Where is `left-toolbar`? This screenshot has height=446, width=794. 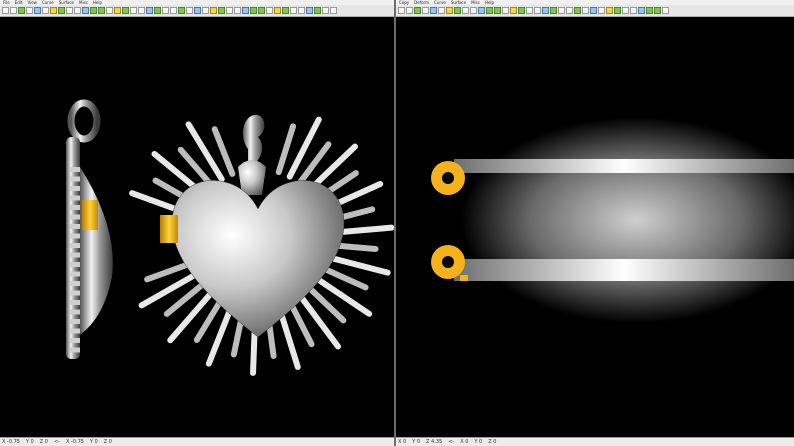 left-toolbar is located at coordinates (197, 11).